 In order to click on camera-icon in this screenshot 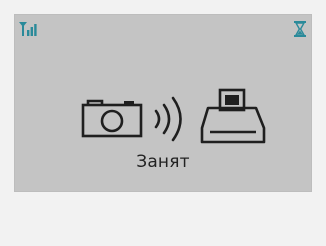, I will do `click(112, 118)`.